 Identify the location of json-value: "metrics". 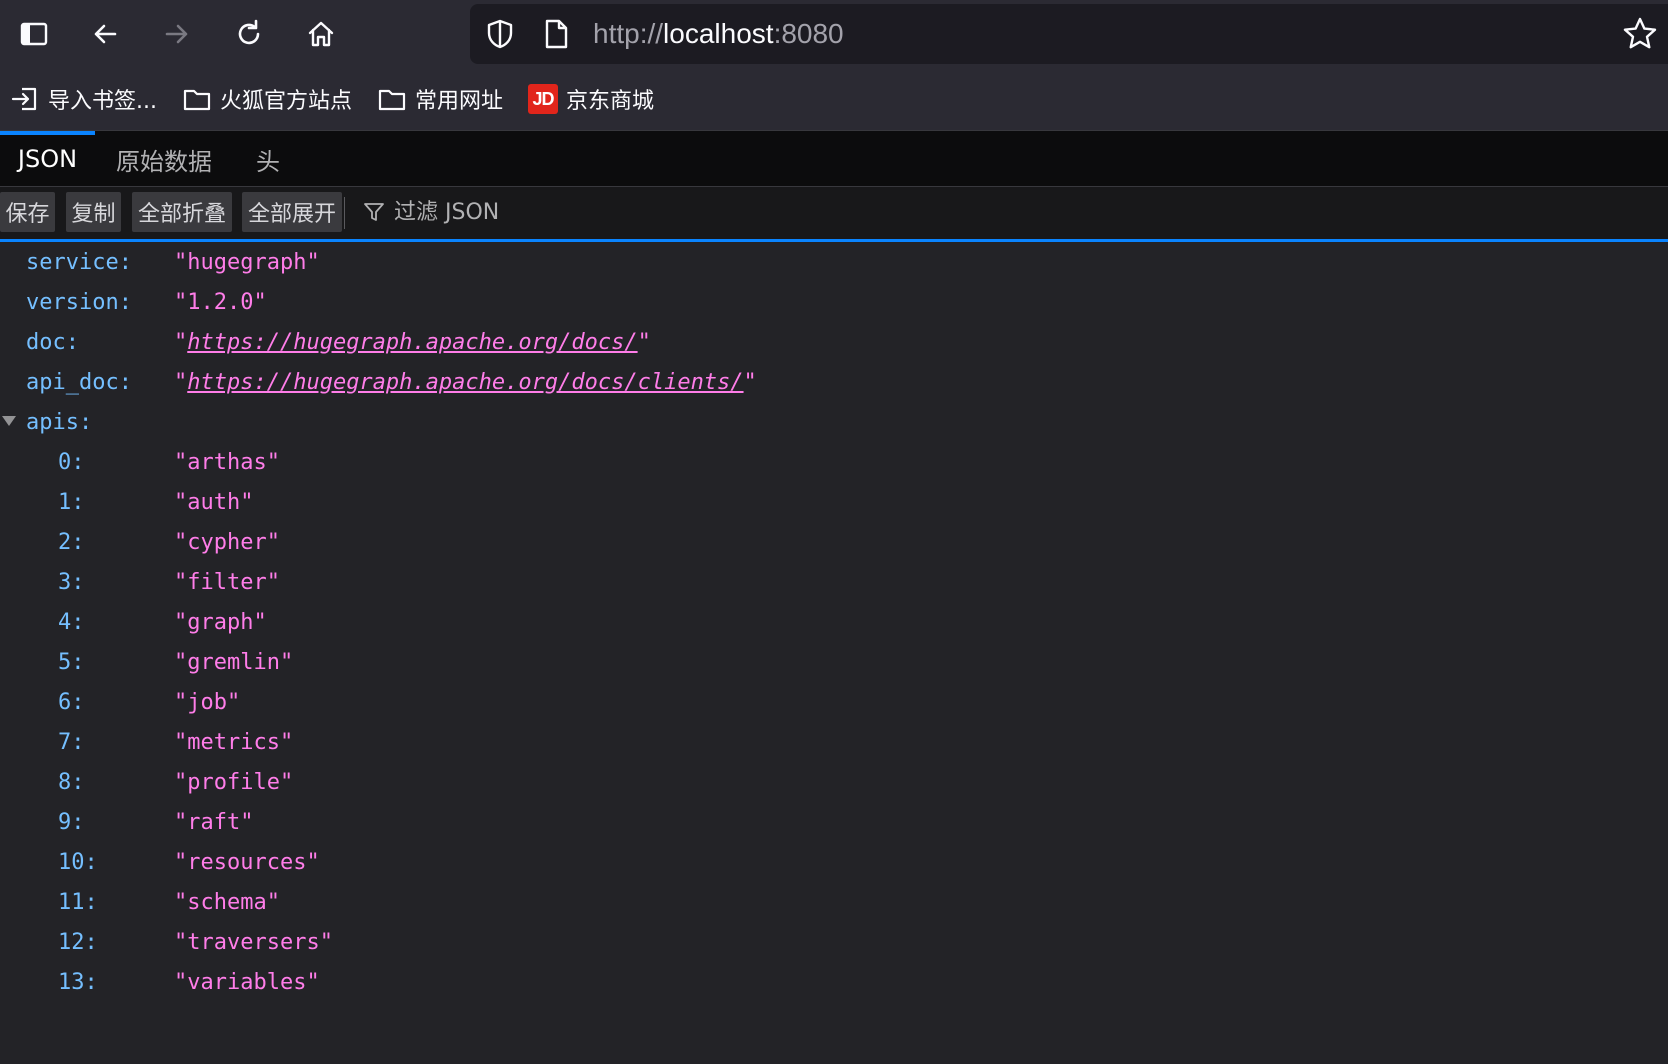
(234, 742).